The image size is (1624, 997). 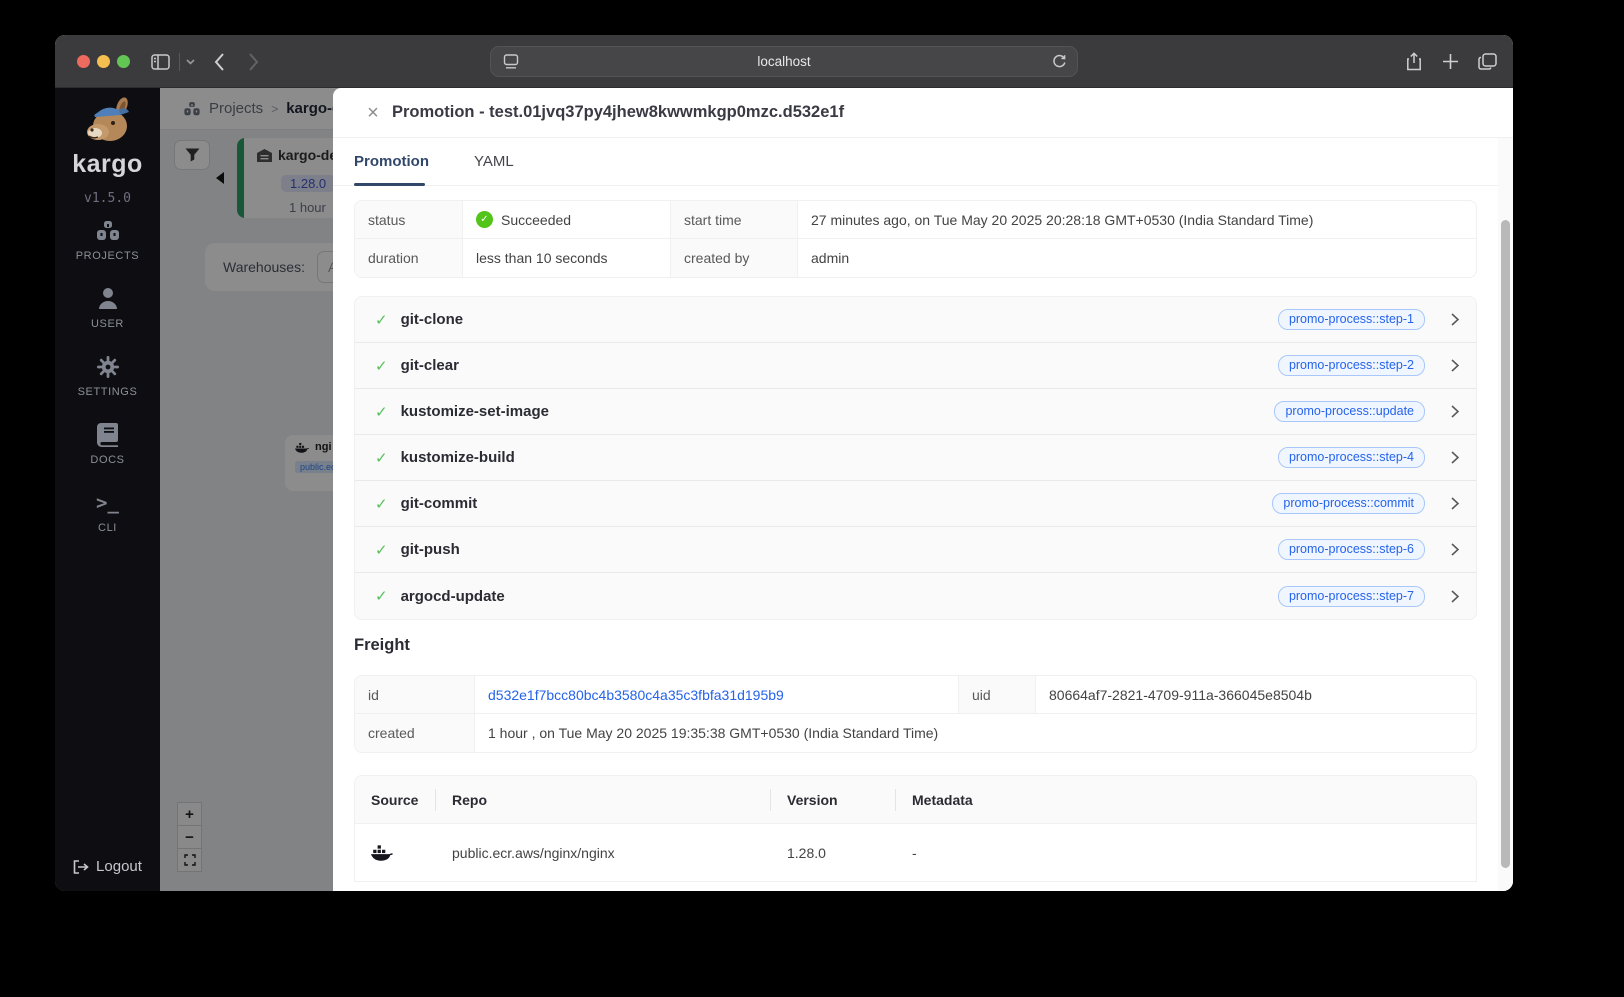 I want to click on modal-scrollbar-thumb, so click(x=1505, y=544).